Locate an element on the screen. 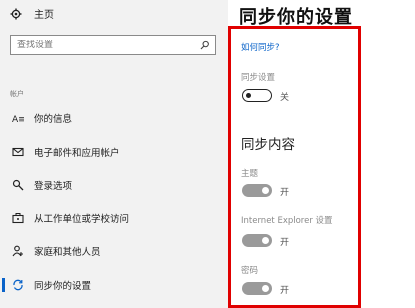 The width and height of the screenshot is (415, 308). home-nav-item: 主页 is located at coordinates (32, 13).